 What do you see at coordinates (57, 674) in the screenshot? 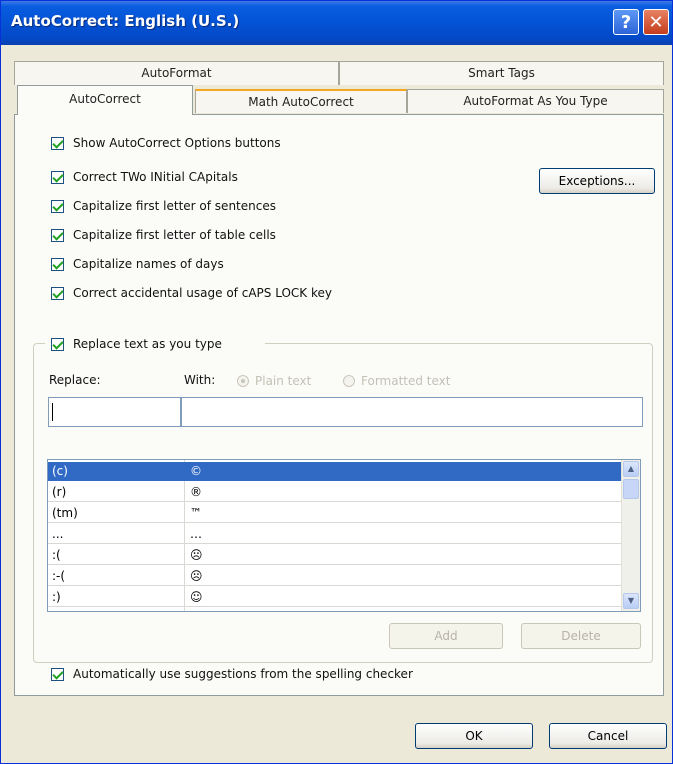
I see `checkbox-use-spelling-suggestions` at bounding box center [57, 674].